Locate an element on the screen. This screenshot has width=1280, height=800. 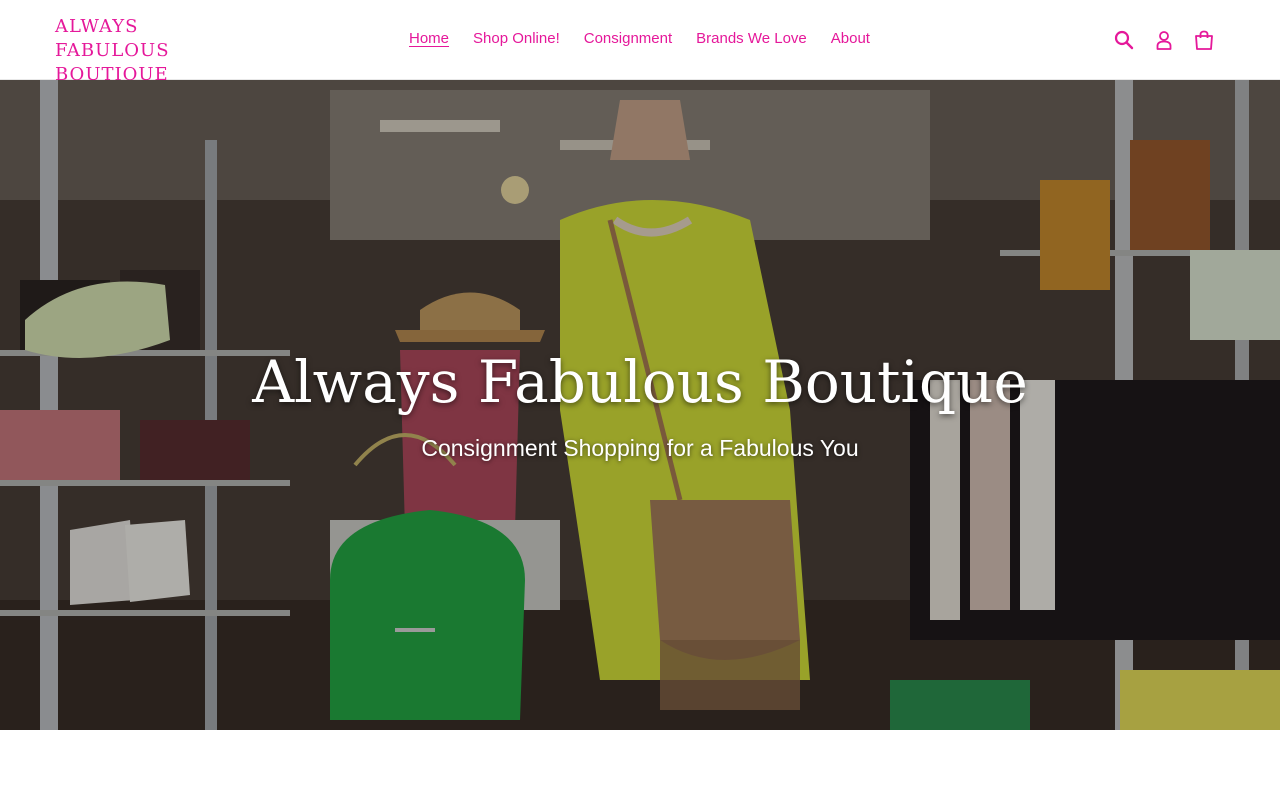
header-icons is located at coordinates (1164, 40).